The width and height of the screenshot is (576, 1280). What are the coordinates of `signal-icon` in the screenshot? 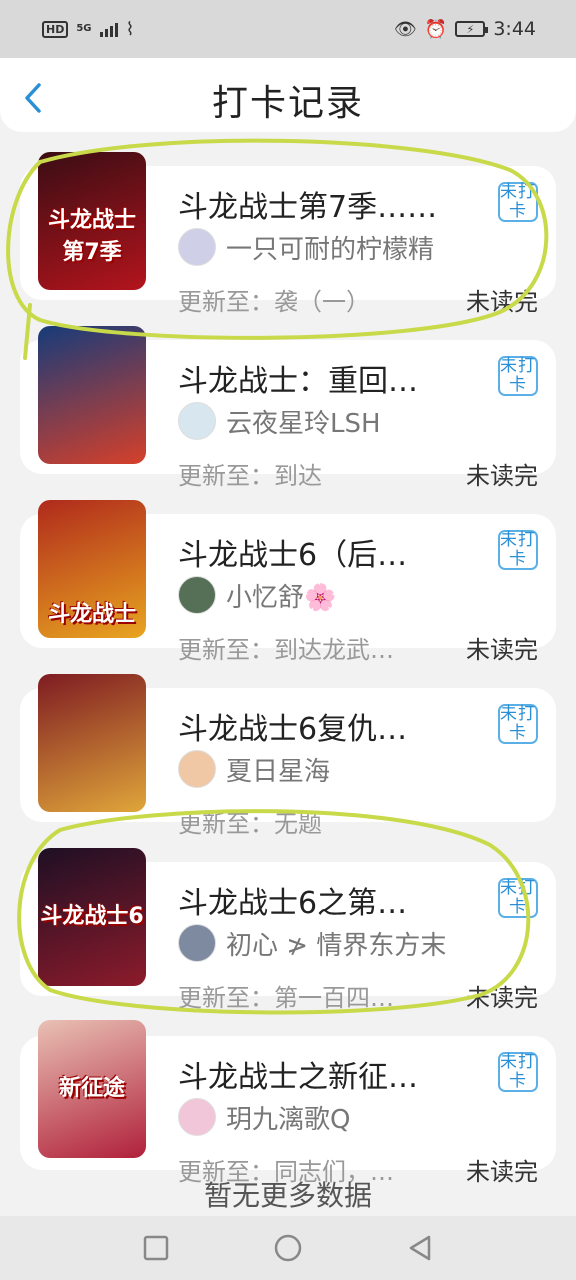 It's located at (108, 29).